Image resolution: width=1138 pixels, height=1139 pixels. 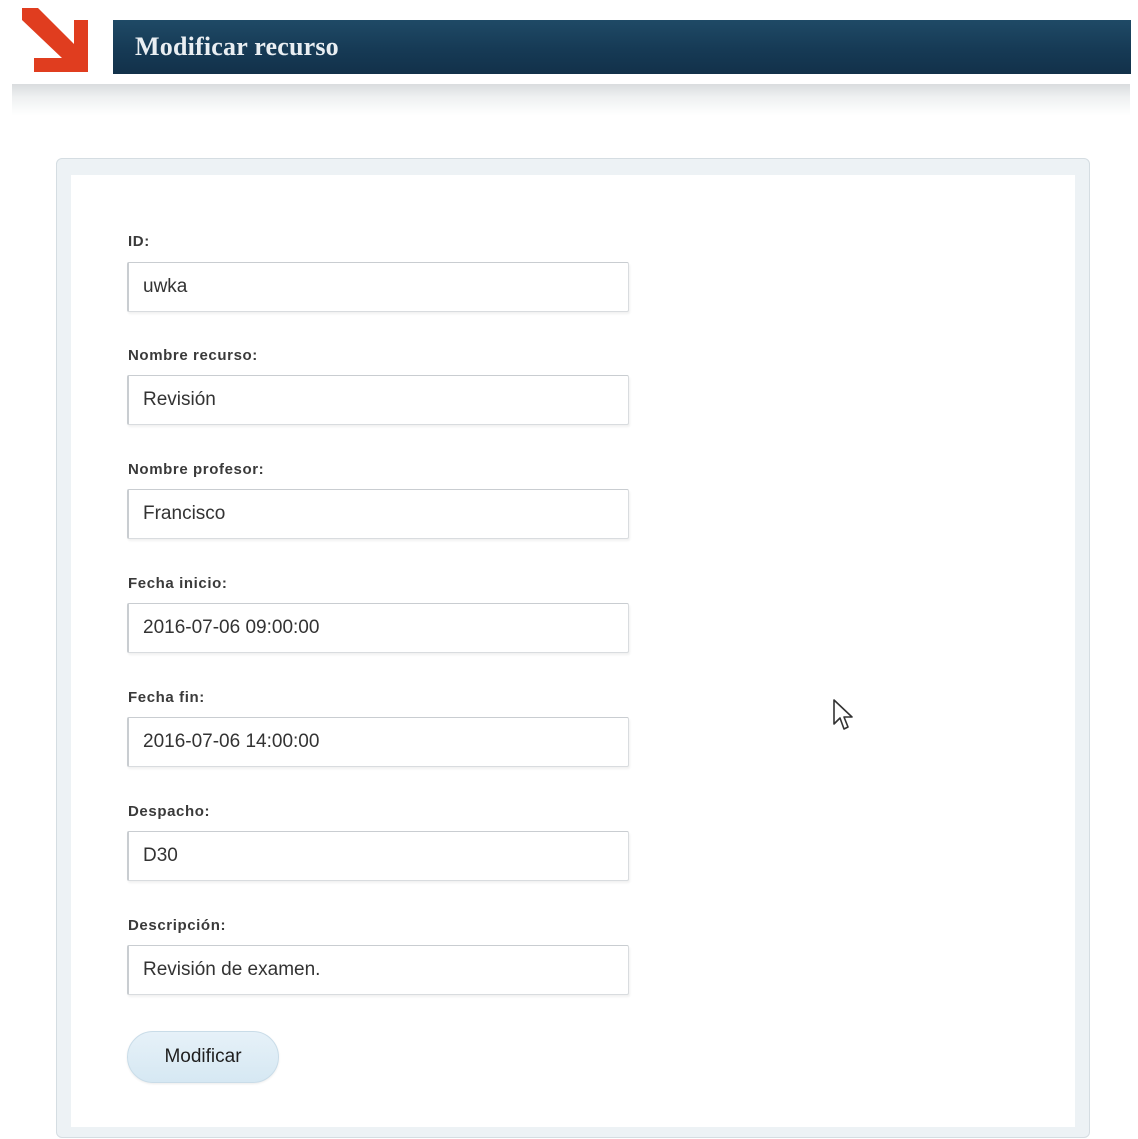 What do you see at coordinates (139, 241) in the screenshot?
I see `id-label: ID:` at bounding box center [139, 241].